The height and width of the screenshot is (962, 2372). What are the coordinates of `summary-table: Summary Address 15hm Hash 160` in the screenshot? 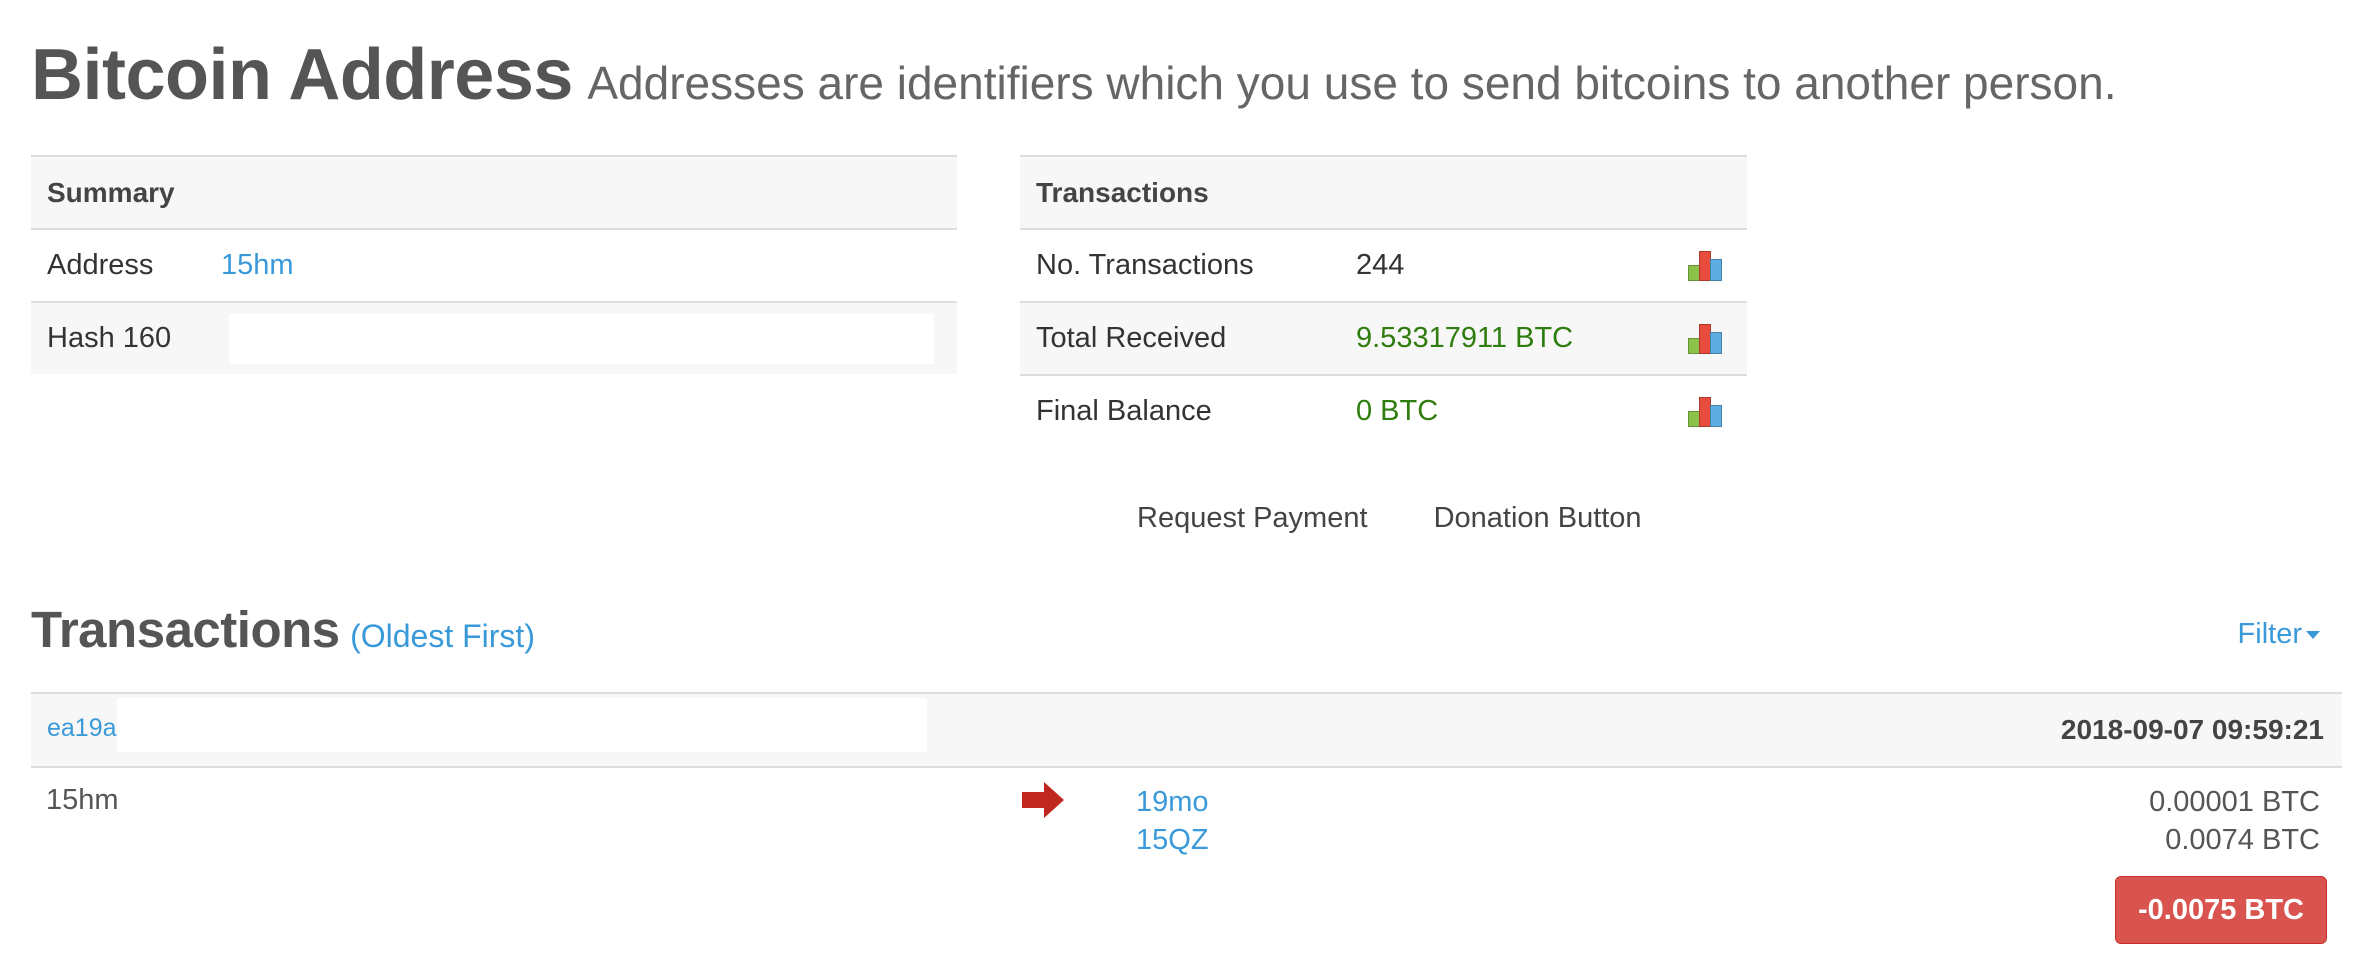 It's located at (494, 264).